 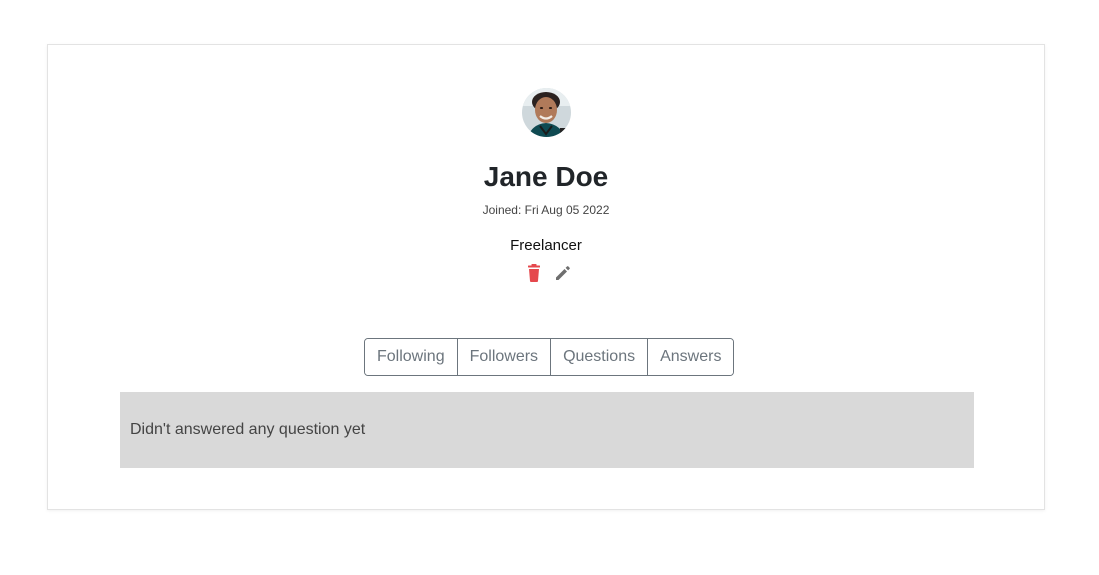 What do you see at coordinates (411, 357) in the screenshot?
I see `tab-following: Following` at bounding box center [411, 357].